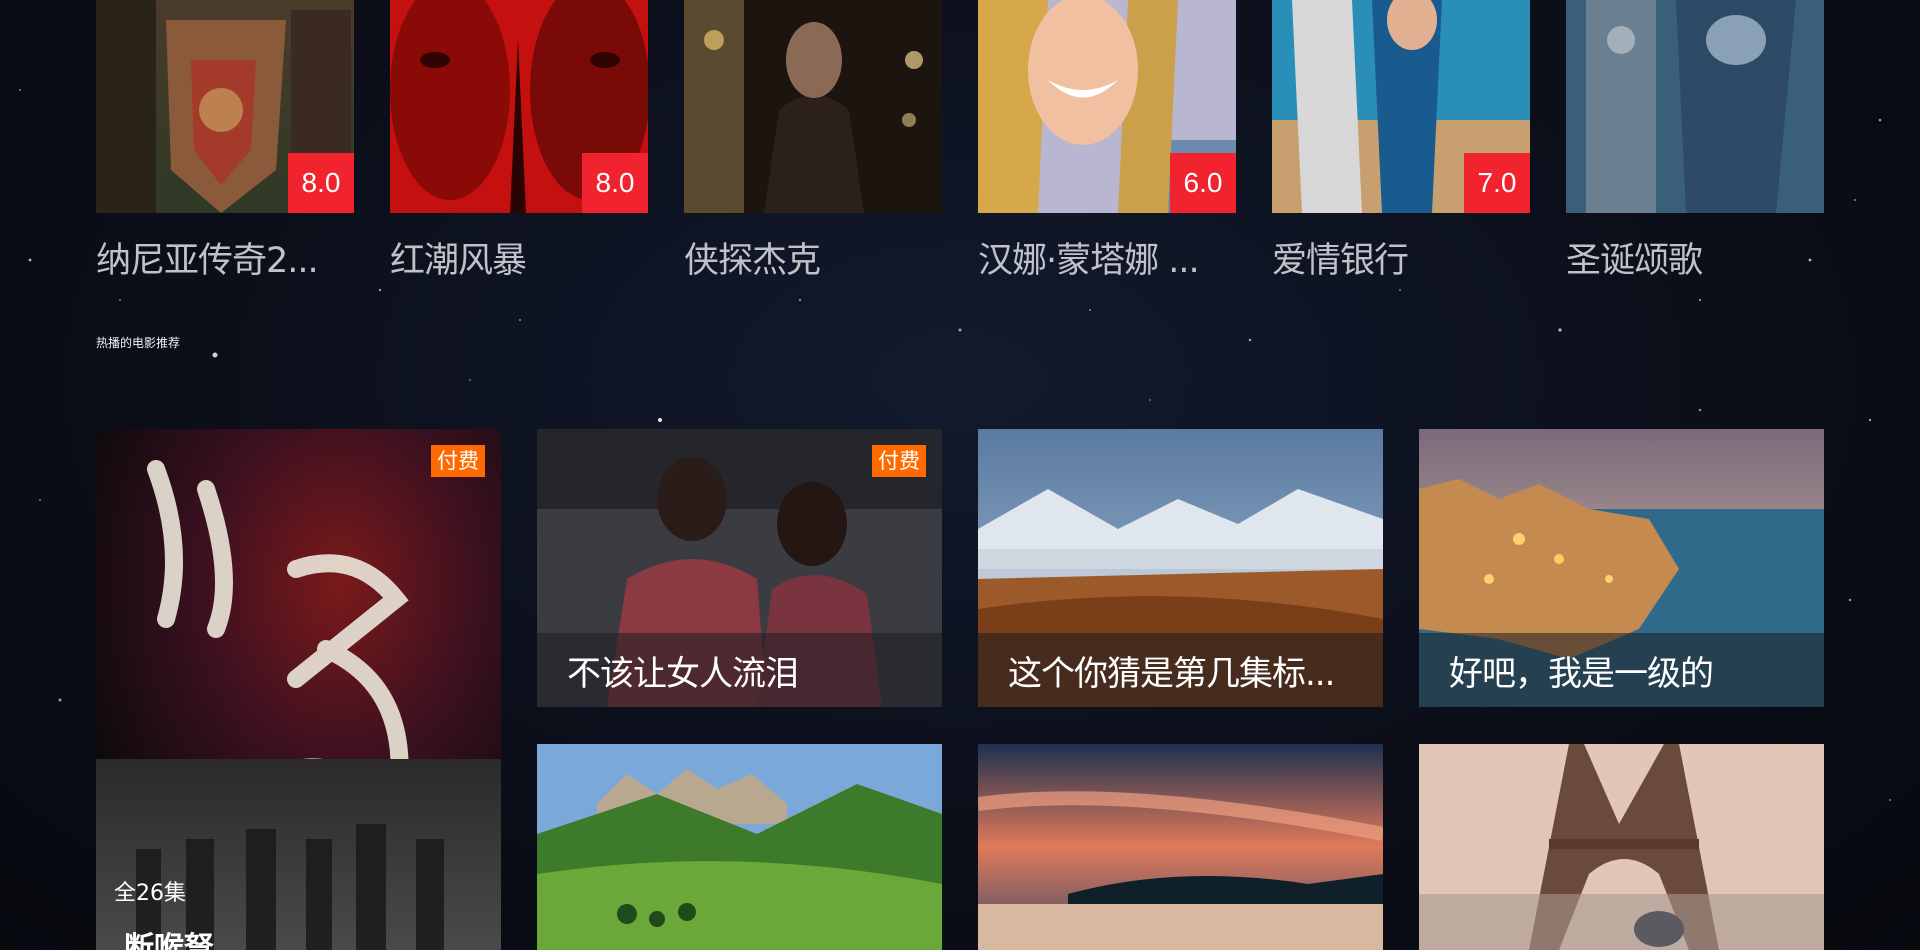  What do you see at coordinates (1497, 183) in the screenshot?
I see `rating-badge: 7.0` at bounding box center [1497, 183].